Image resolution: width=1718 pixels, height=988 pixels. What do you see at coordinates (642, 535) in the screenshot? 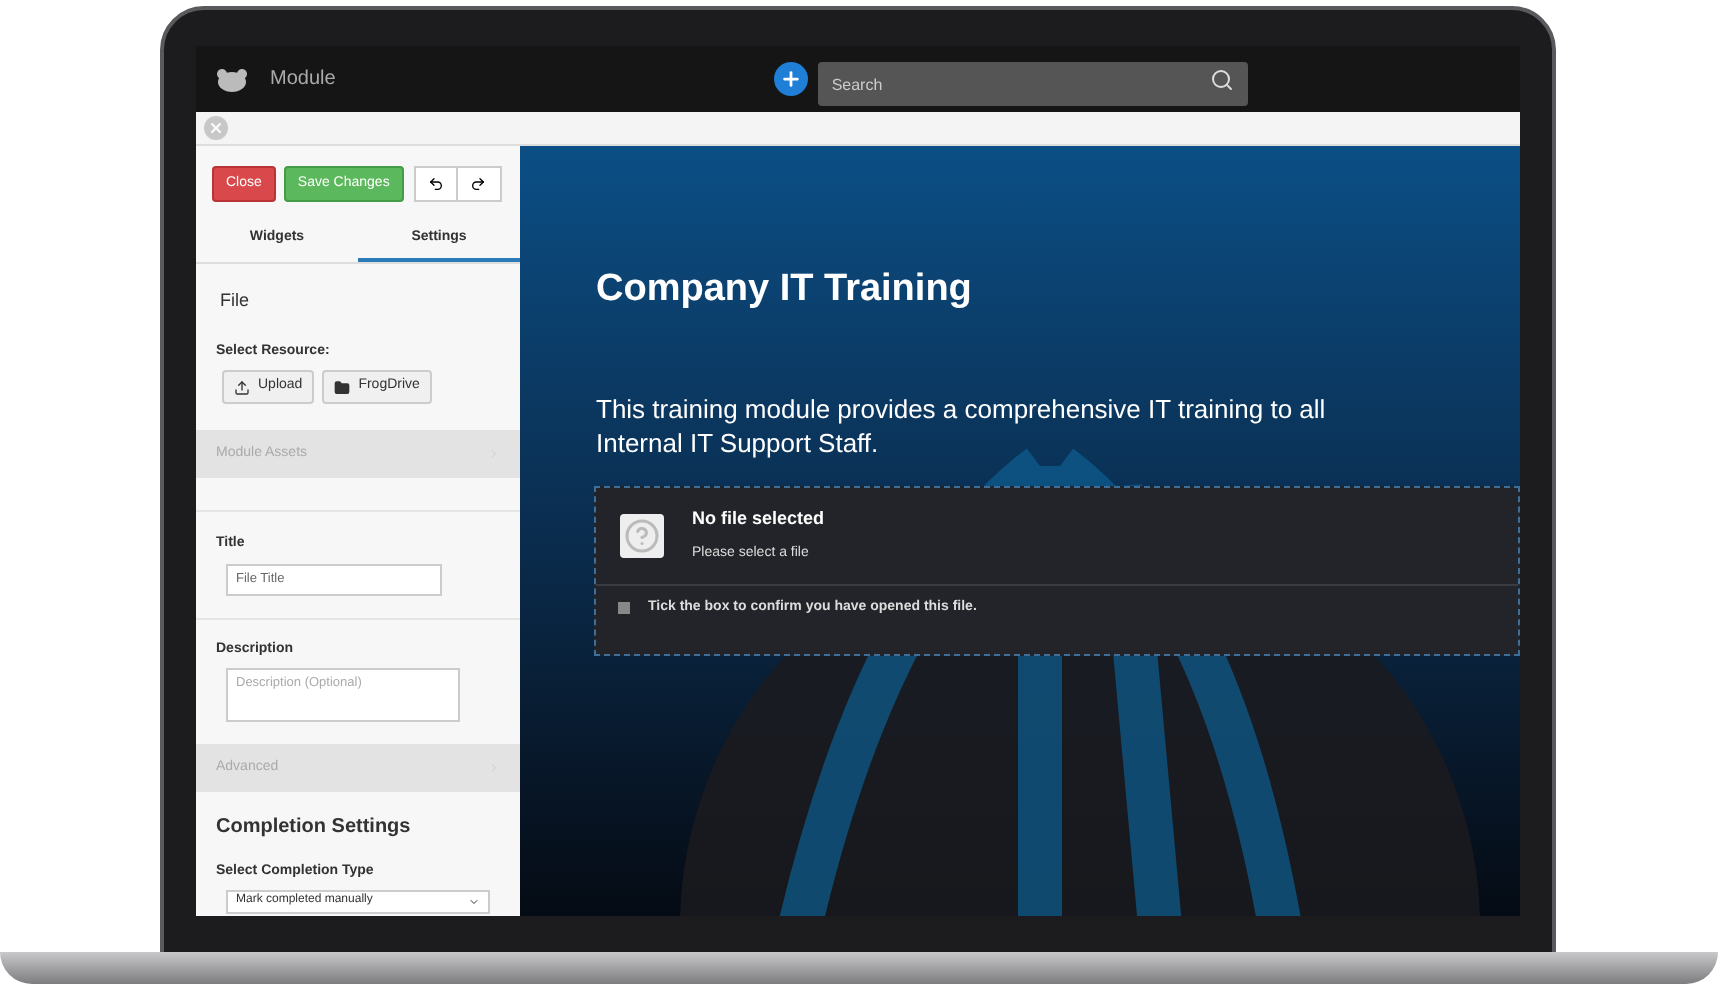
I see `unknown-file-icon` at bounding box center [642, 535].